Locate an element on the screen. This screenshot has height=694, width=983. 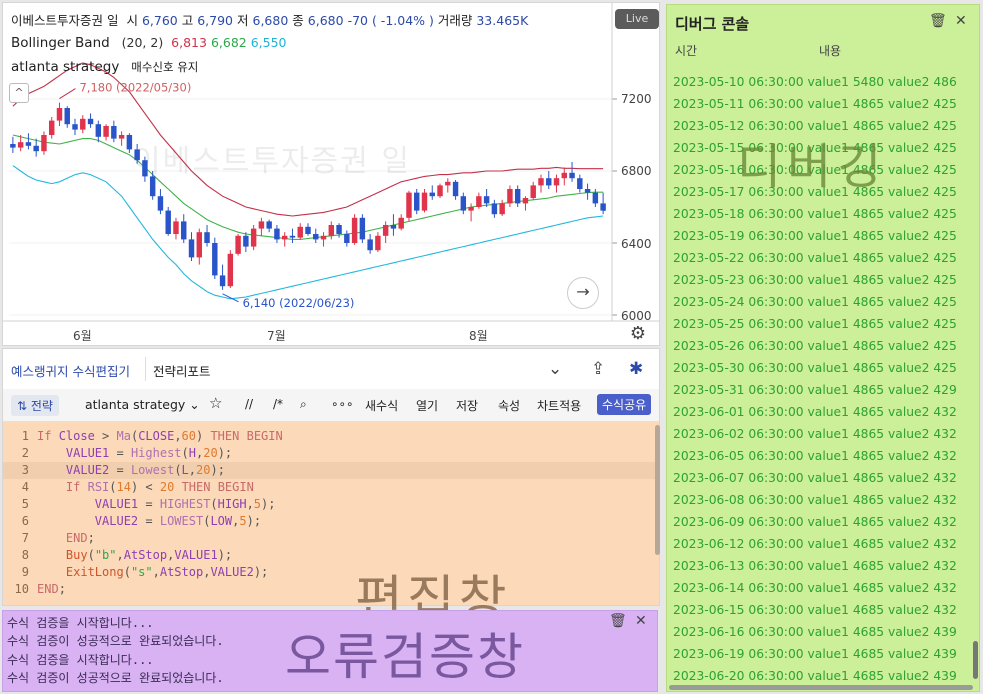
code-scrollbar is located at coordinates (657, 490).